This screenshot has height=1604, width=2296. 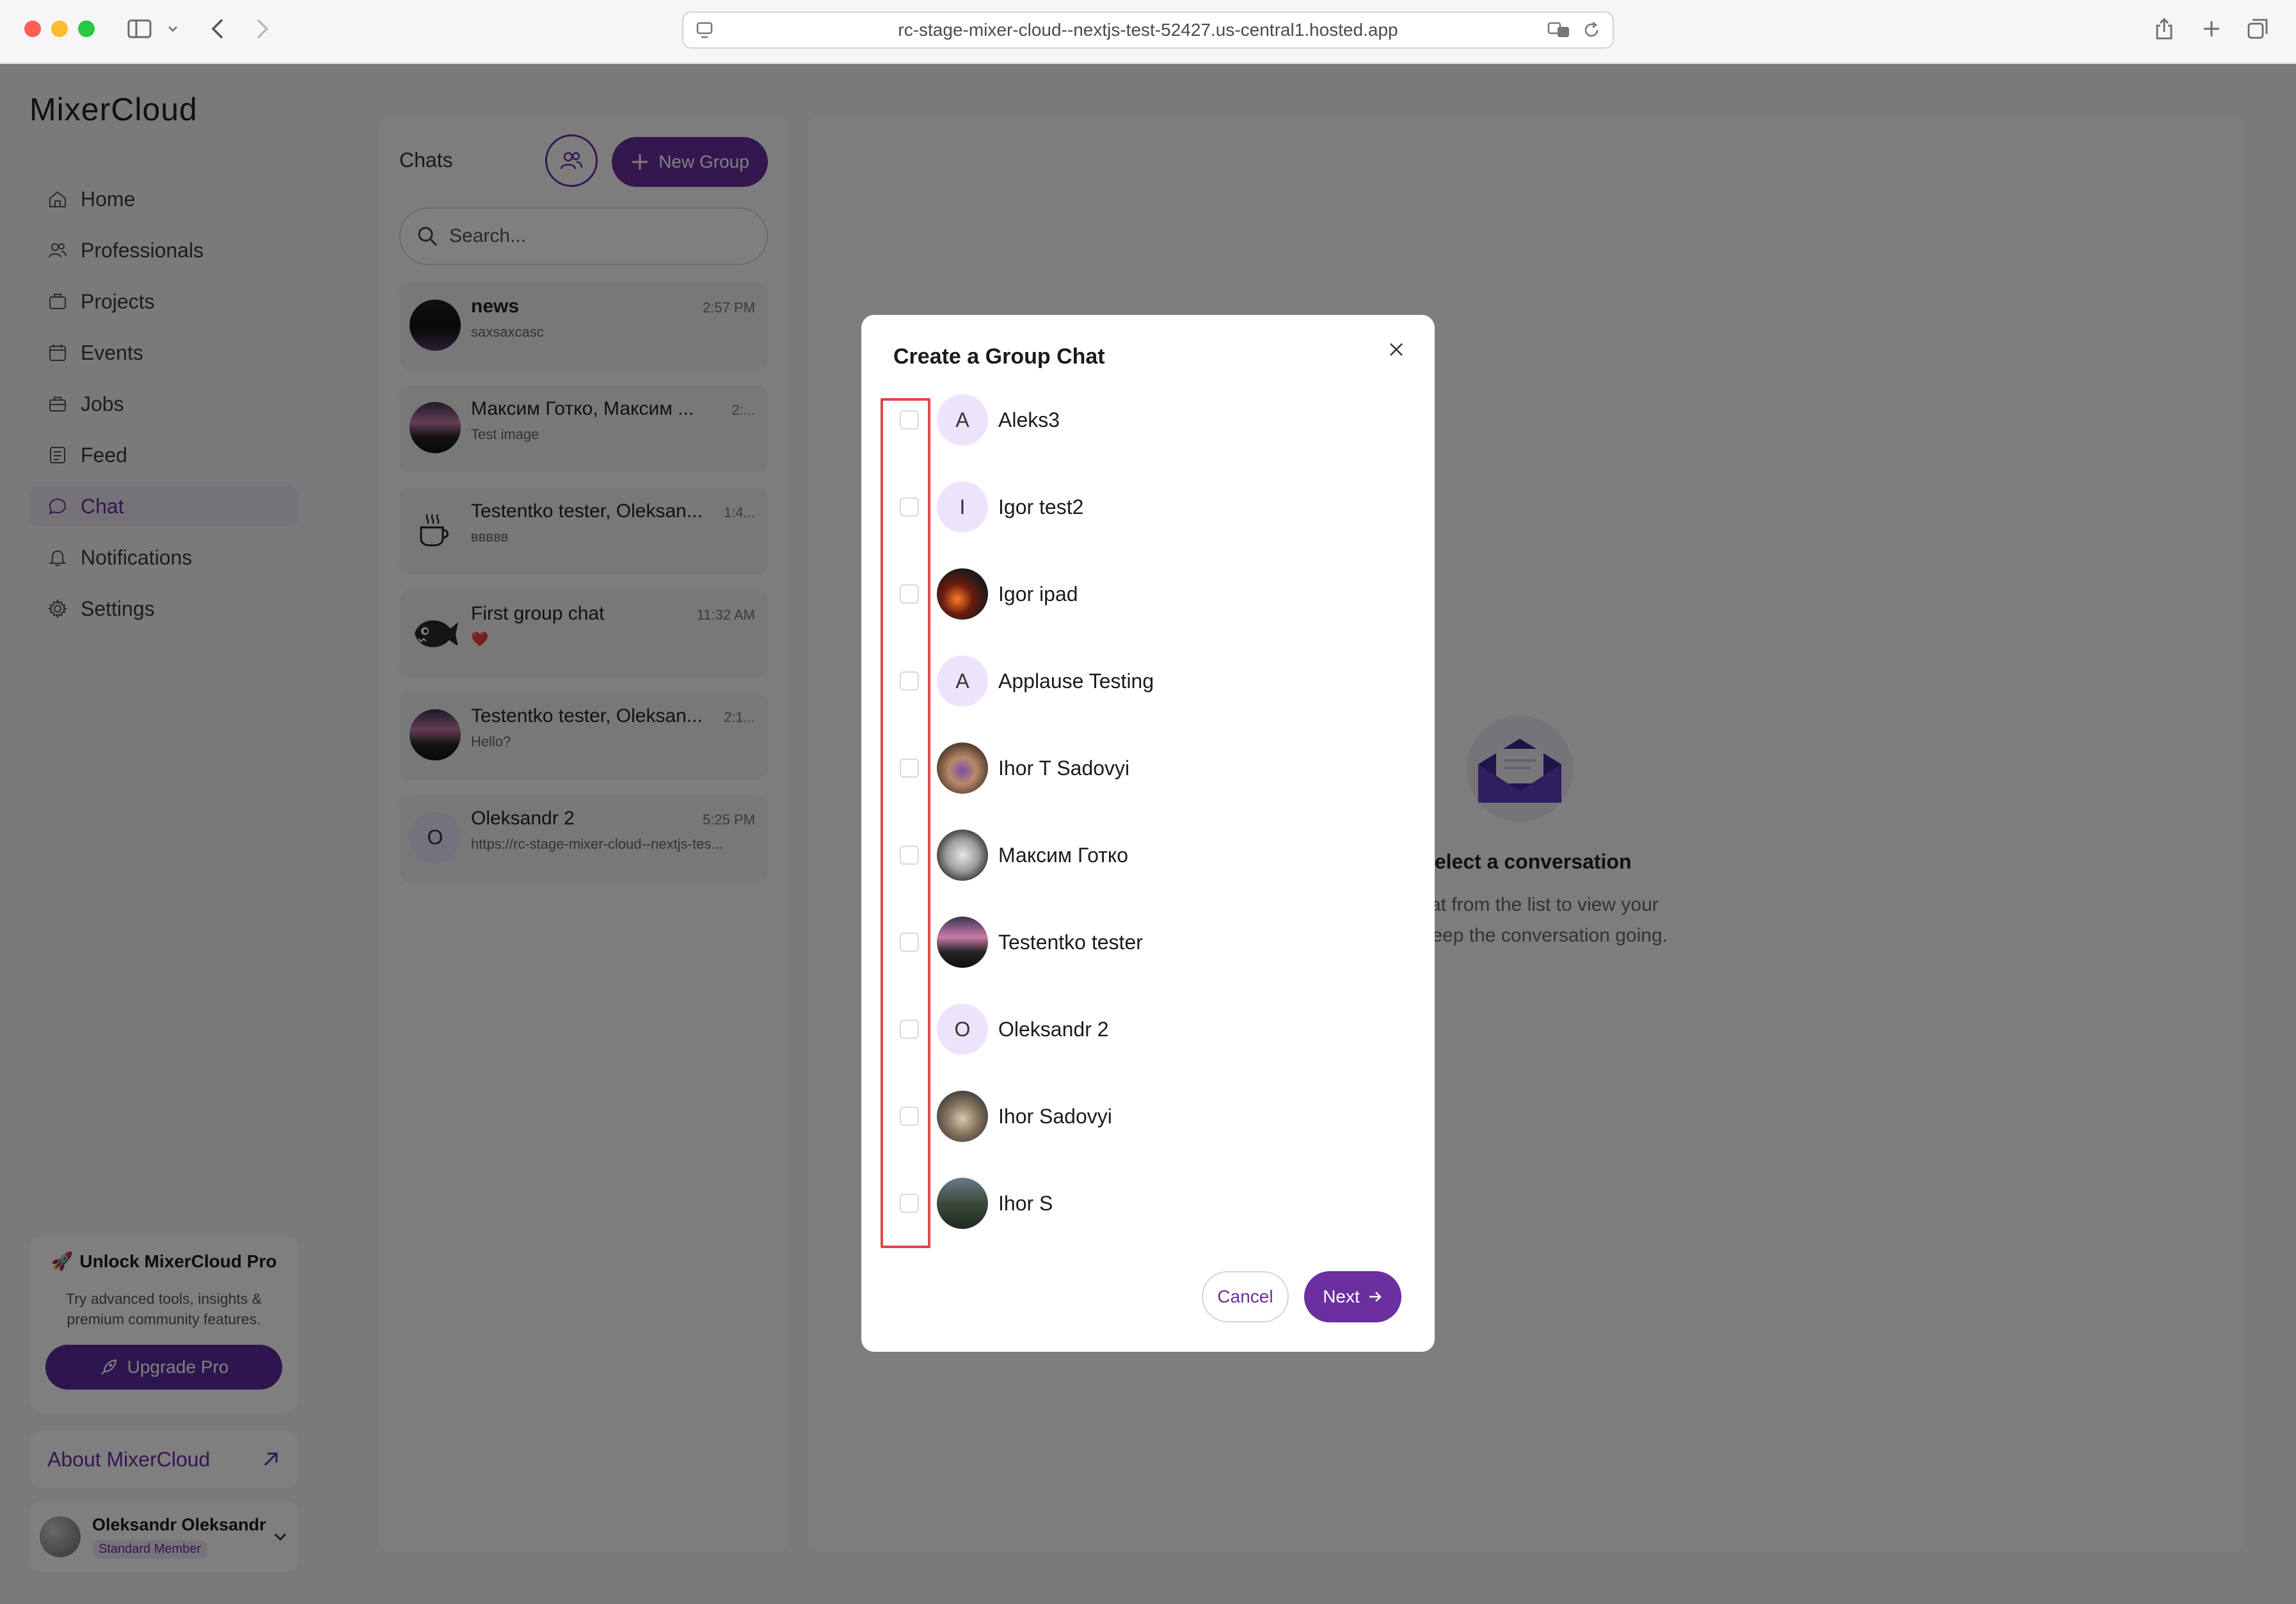 I want to click on close-icon, so click(x=1396, y=349).